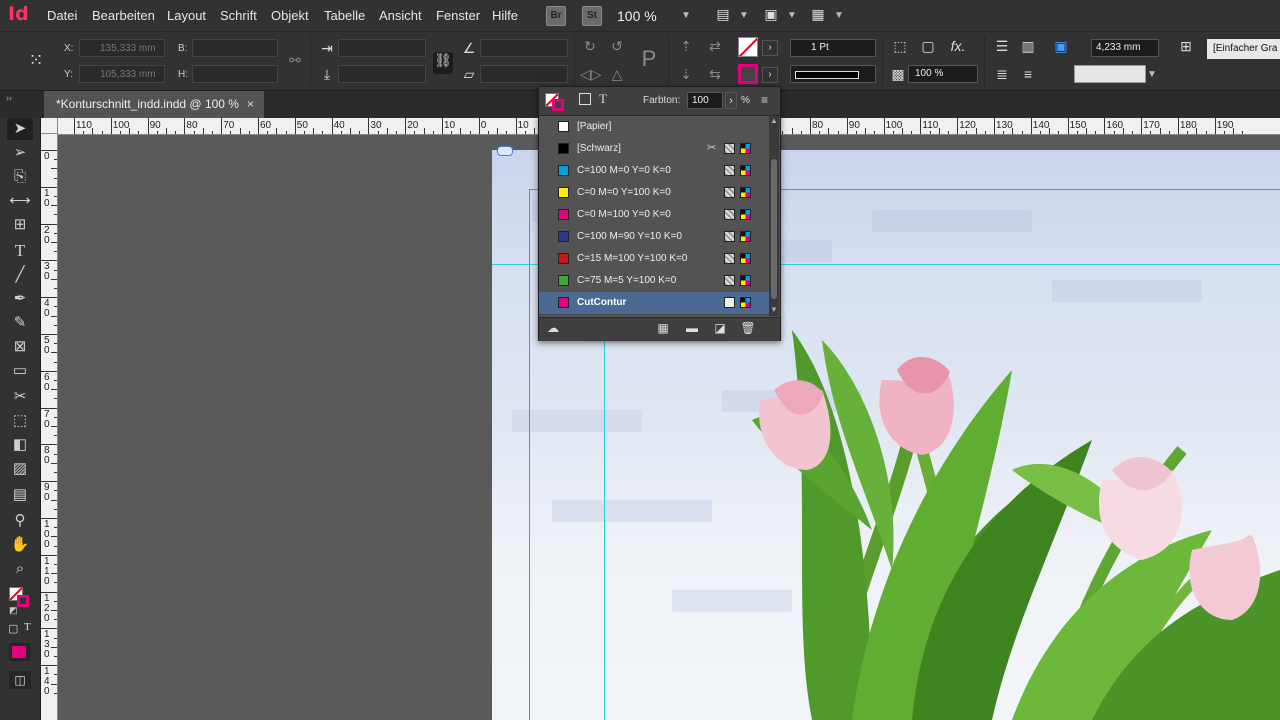 Image resolution: width=1280 pixels, height=720 pixels. What do you see at coordinates (553, 328) in the screenshot?
I see `cc-libraries-icon: ☁` at bounding box center [553, 328].